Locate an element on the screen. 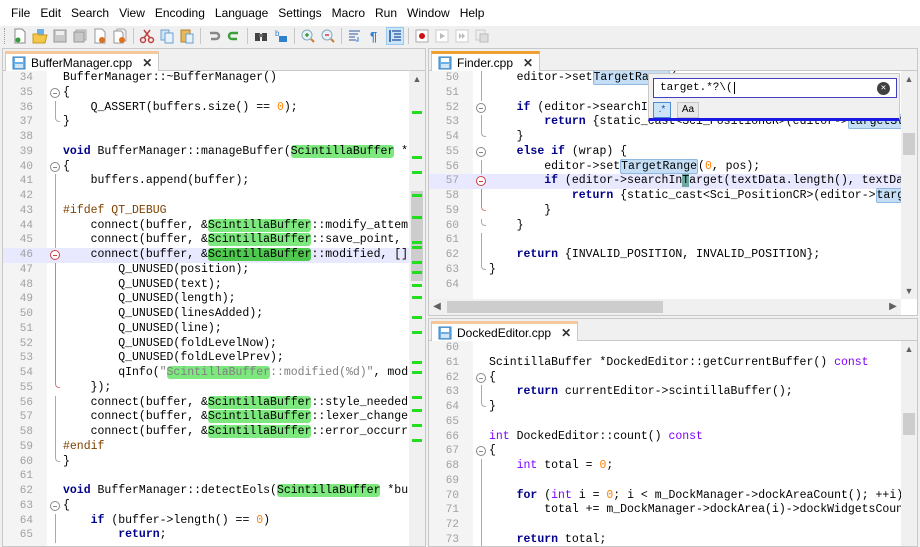 Image resolution: width=920 pixels, height=547 pixels. code-line: 36 Q_ASSERT(buffers.size() == 0); is located at coordinates (214, 108).